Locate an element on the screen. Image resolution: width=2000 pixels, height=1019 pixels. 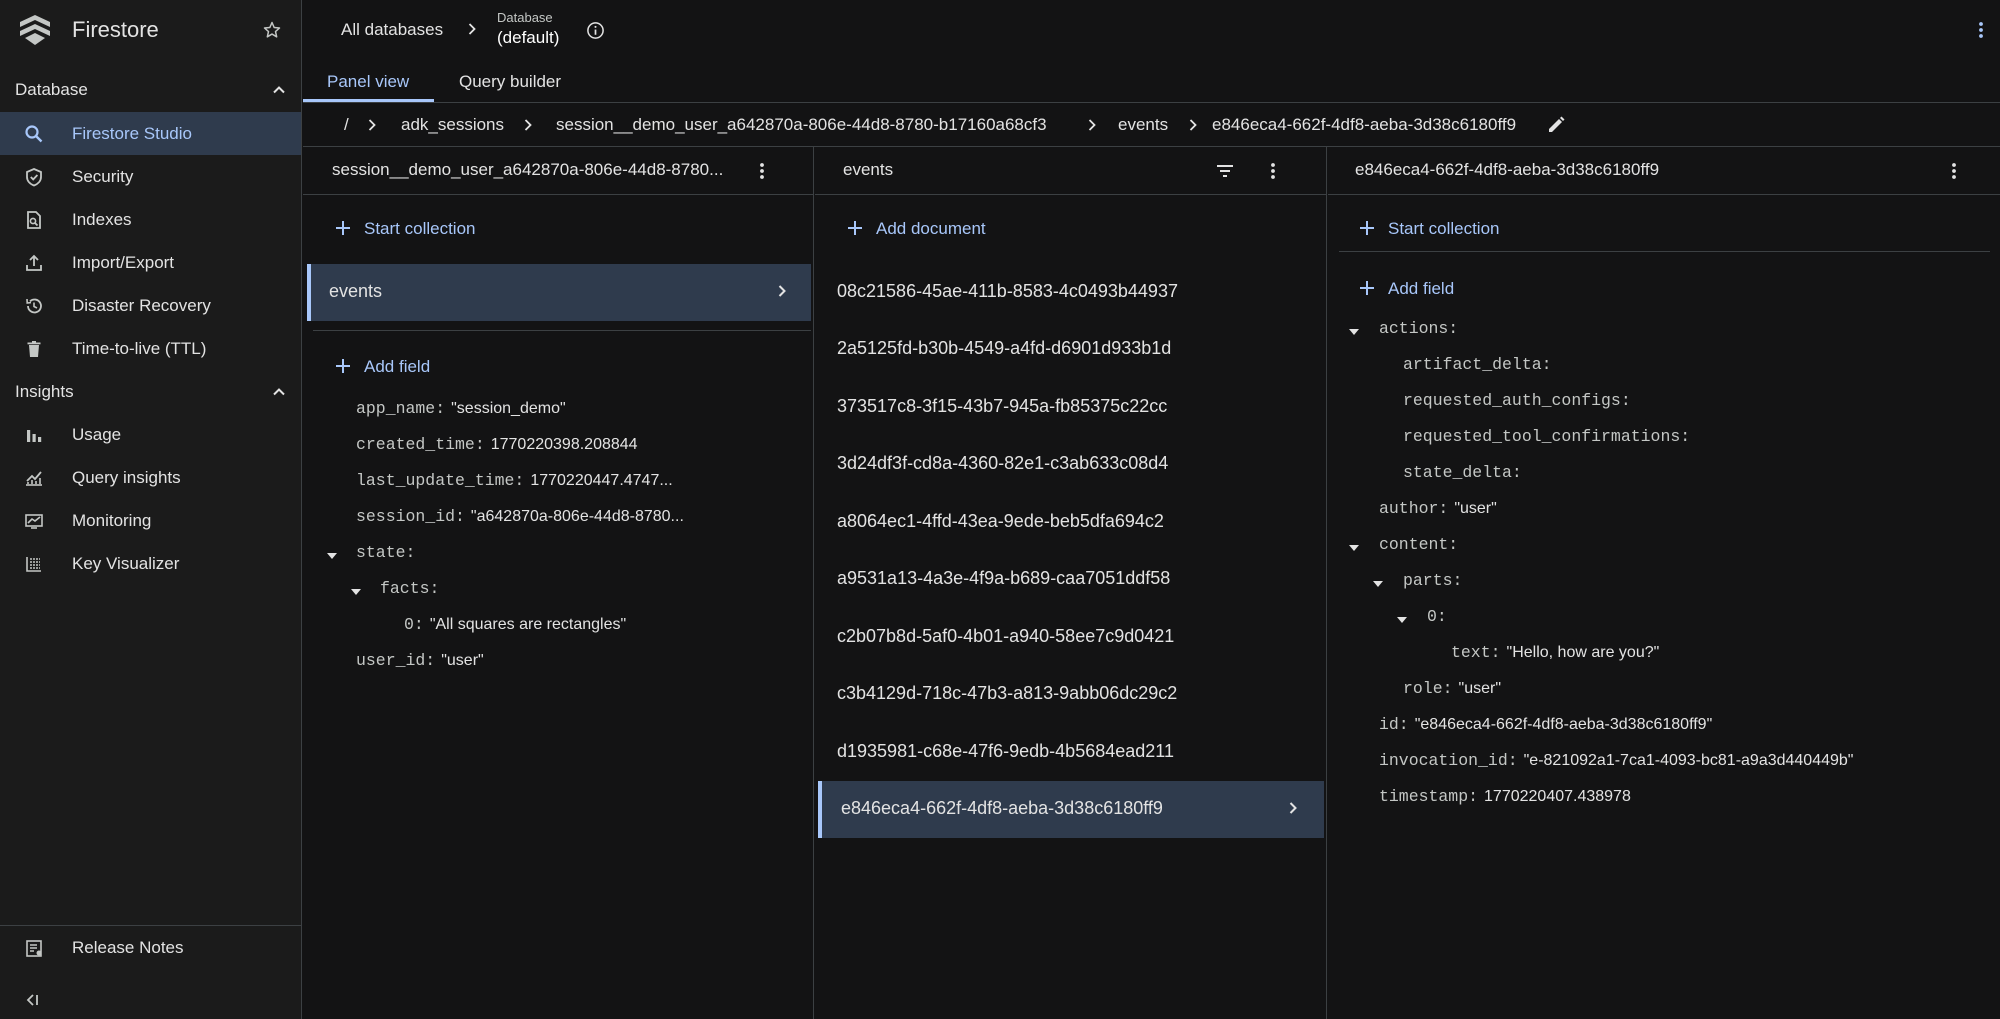
active-tab-indicator is located at coordinates (368, 100).